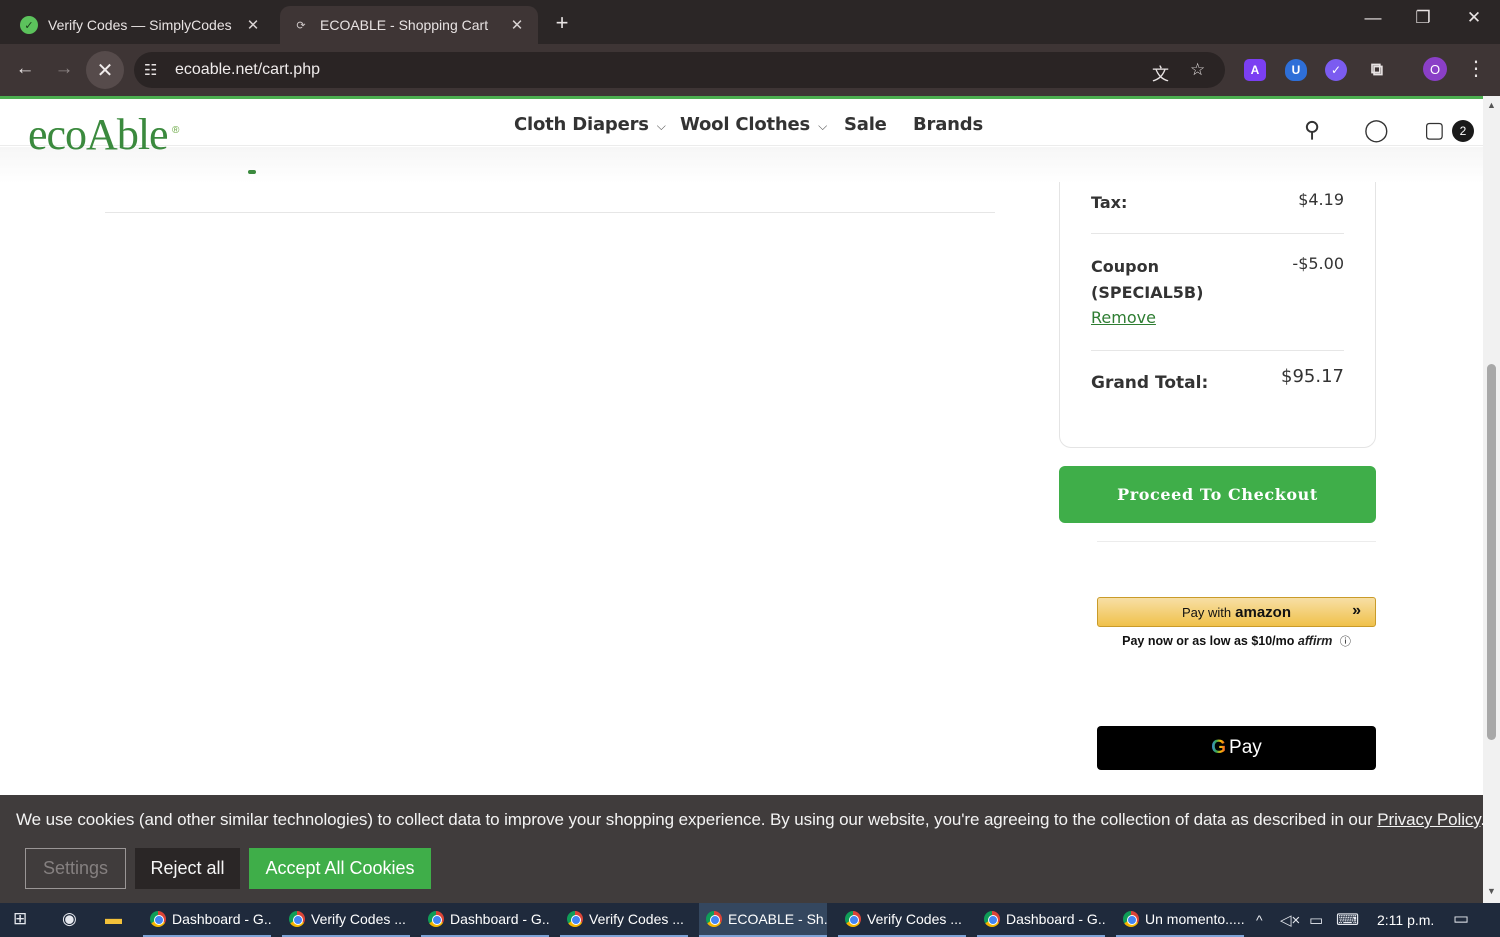 The width and height of the screenshot is (1500, 937). What do you see at coordinates (1296, 70) in the screenshot?
I see `shield-extension-icon: U` at bounding box center [1296, 70].